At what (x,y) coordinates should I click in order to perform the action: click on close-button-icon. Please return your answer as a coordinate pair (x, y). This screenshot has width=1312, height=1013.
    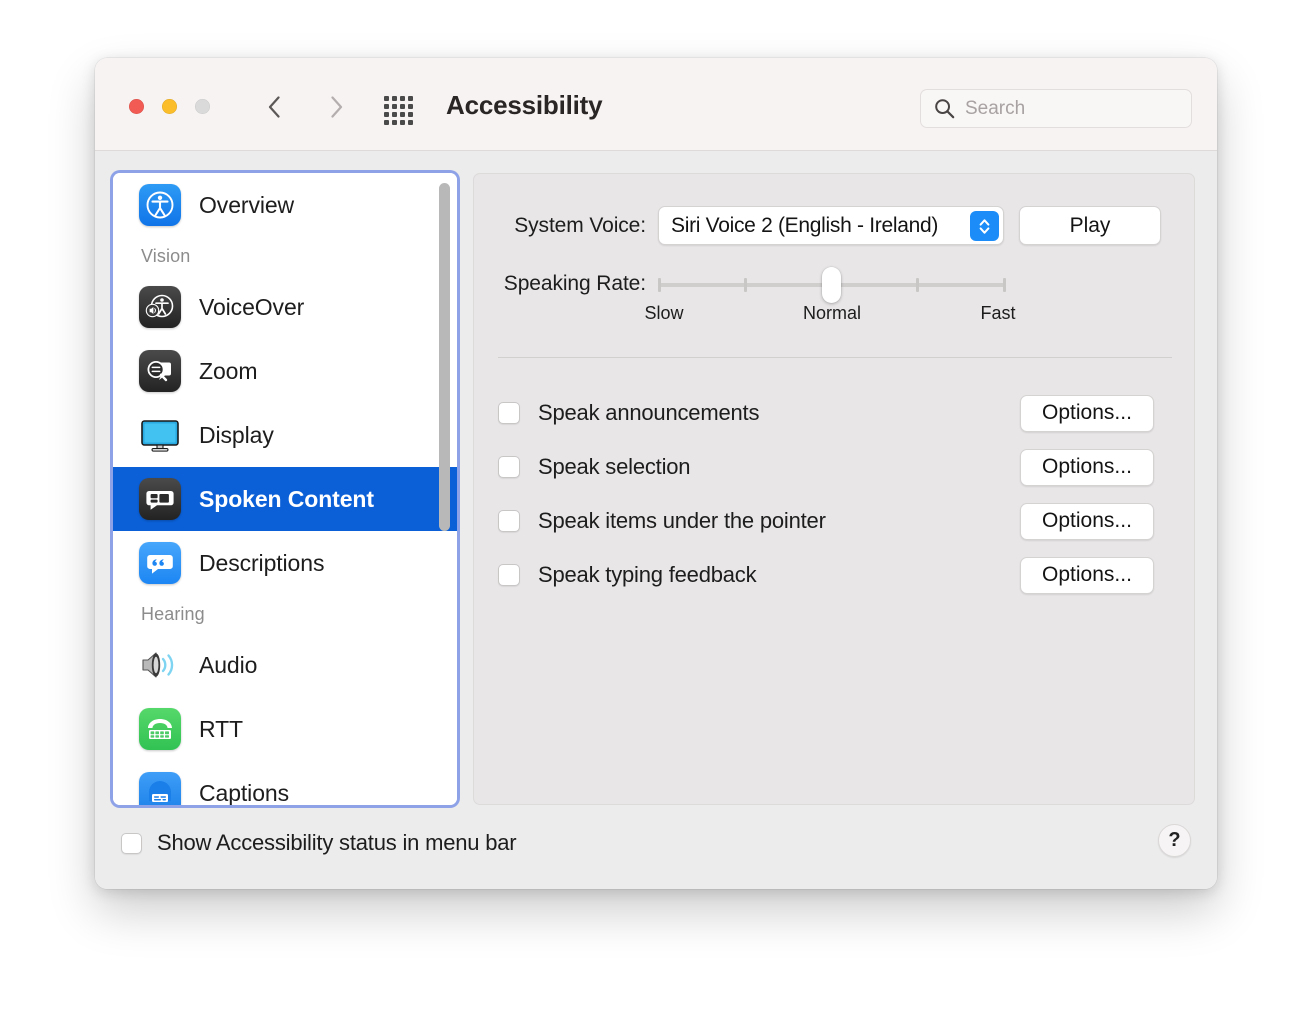
    Looking at the image, I should click on (136, 106).